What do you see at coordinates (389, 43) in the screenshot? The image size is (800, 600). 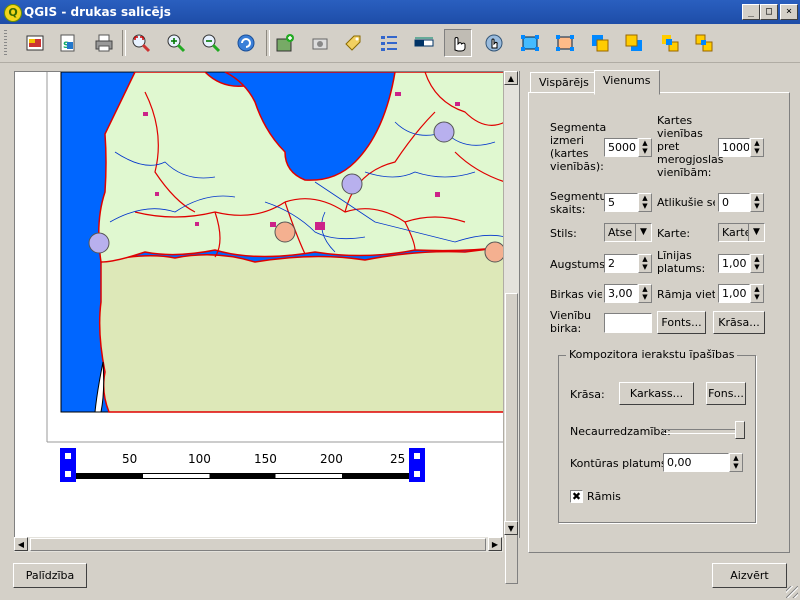 I see `add-legend-icon` at bounding box center [389, 43].